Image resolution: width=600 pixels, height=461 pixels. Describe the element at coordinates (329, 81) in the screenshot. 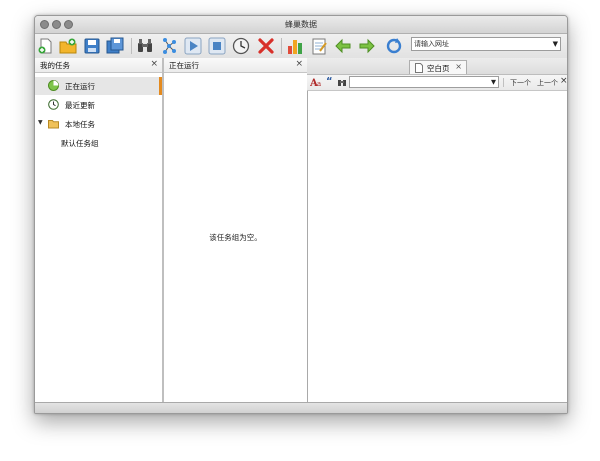

I see `quote-icon: “` at that location.